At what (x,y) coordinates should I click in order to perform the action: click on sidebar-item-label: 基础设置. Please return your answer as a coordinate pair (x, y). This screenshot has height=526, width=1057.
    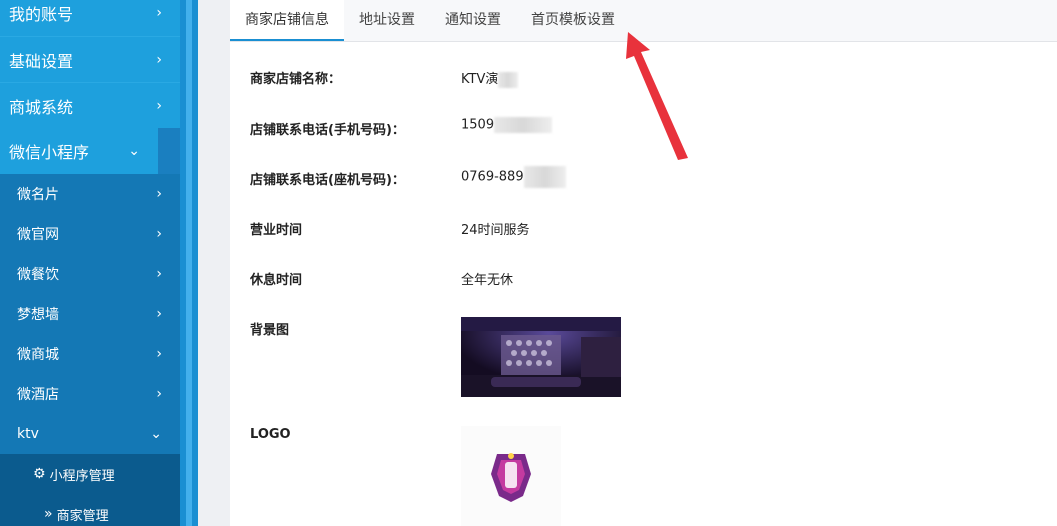
    Looking at the image, I should click on (41, 61).